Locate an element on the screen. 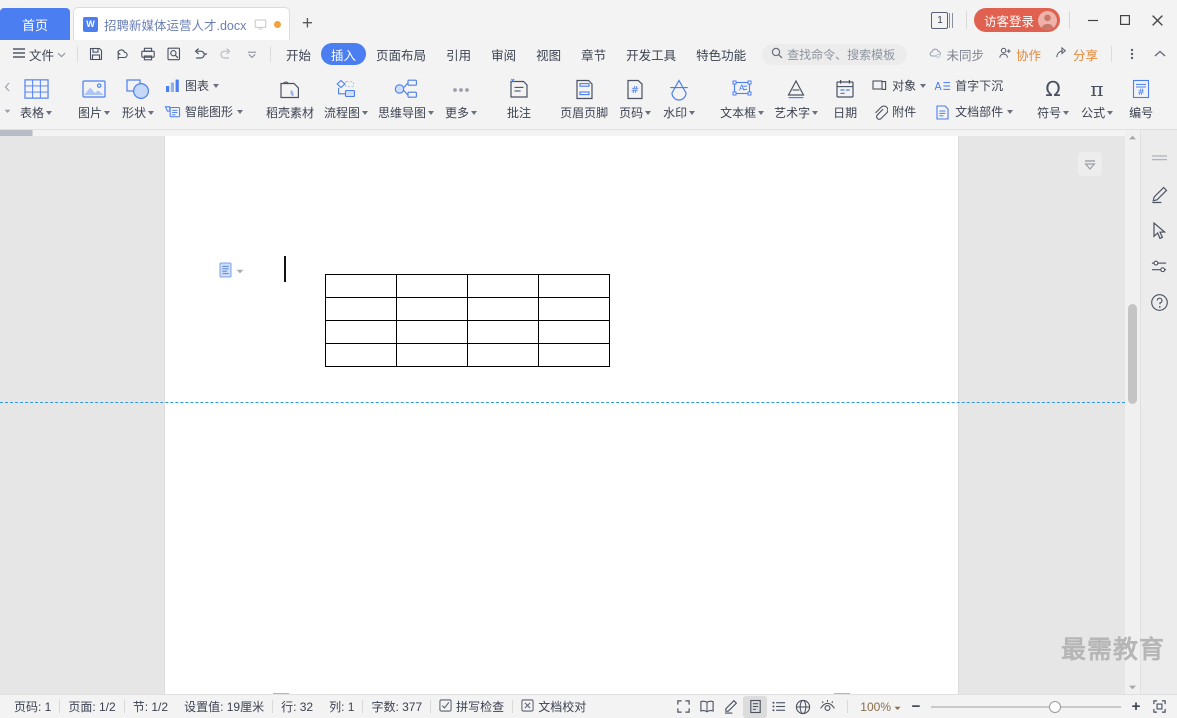  insert-object-button: 对象 is located at coordinates (898, 86).